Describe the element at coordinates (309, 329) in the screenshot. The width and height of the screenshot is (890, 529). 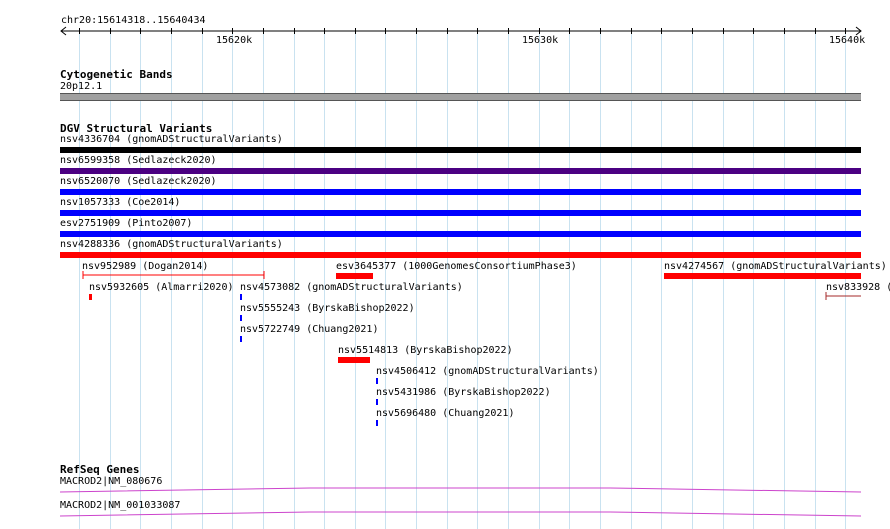
I see `feature-label: nsv5722749 (Chuang2021)` at that location.